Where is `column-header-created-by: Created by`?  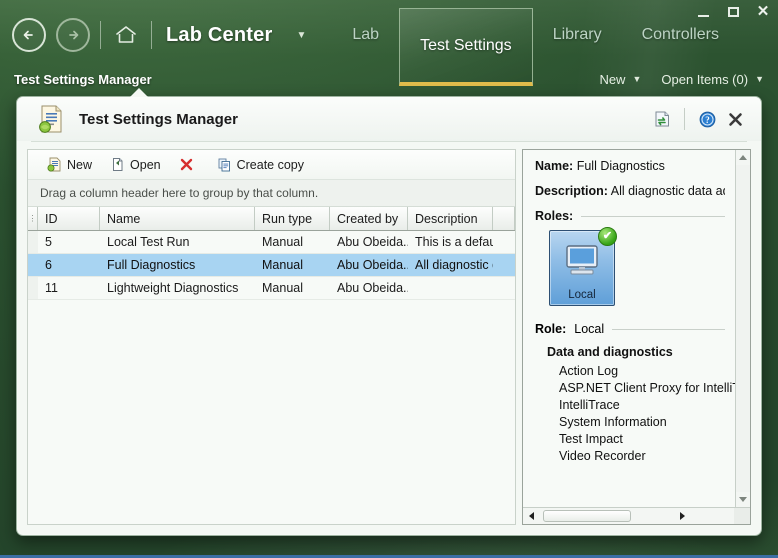 column-header-created-by: Created by is located at coordinates (369, 218).